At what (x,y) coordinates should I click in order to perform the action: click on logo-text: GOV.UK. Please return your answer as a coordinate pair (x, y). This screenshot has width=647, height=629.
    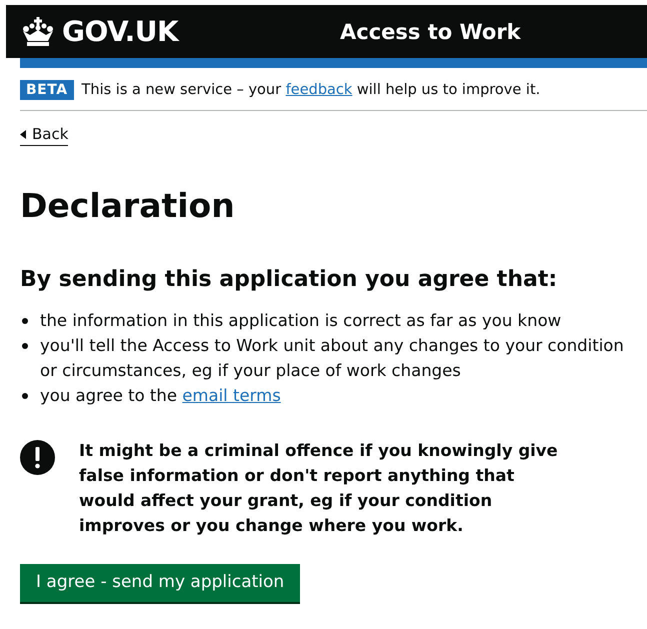
    Looking at the image, I should click on (120, 31).